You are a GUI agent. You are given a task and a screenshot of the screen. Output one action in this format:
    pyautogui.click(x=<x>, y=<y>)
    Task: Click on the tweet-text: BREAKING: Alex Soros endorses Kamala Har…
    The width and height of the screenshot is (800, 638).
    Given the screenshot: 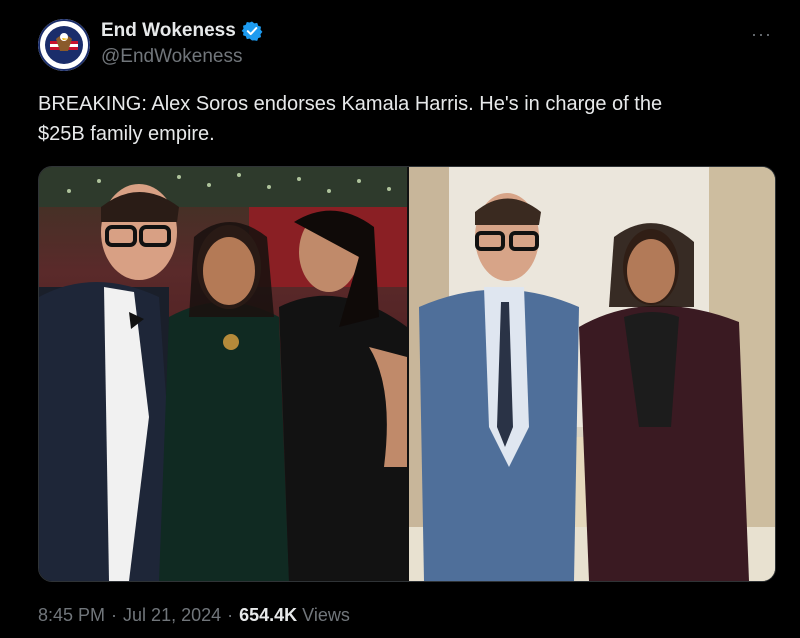 What is the action you would take?
    pyautogui.click(x=398, y=119)
    